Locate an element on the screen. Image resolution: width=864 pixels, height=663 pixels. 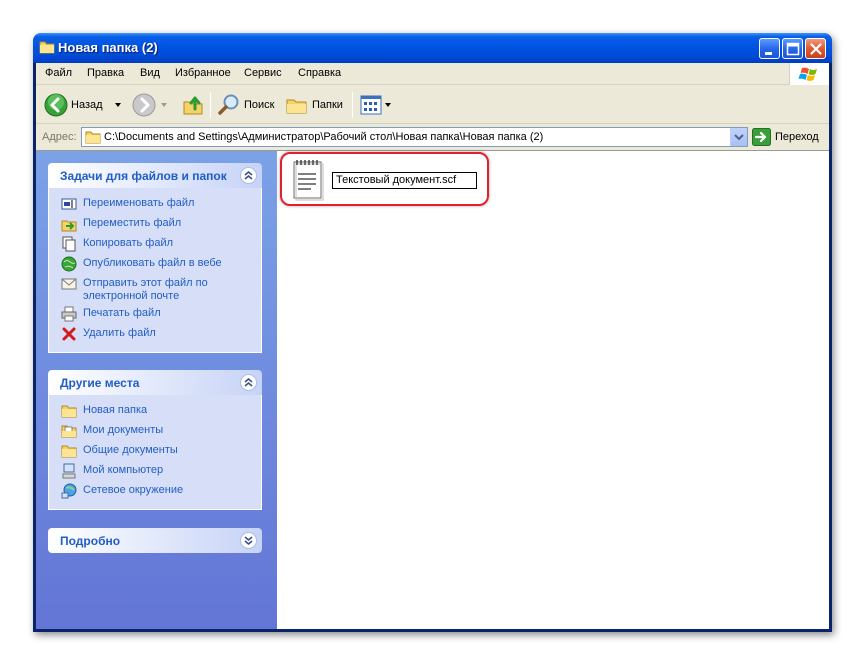
search-label: Поиск is located at coordinates (259, 105).